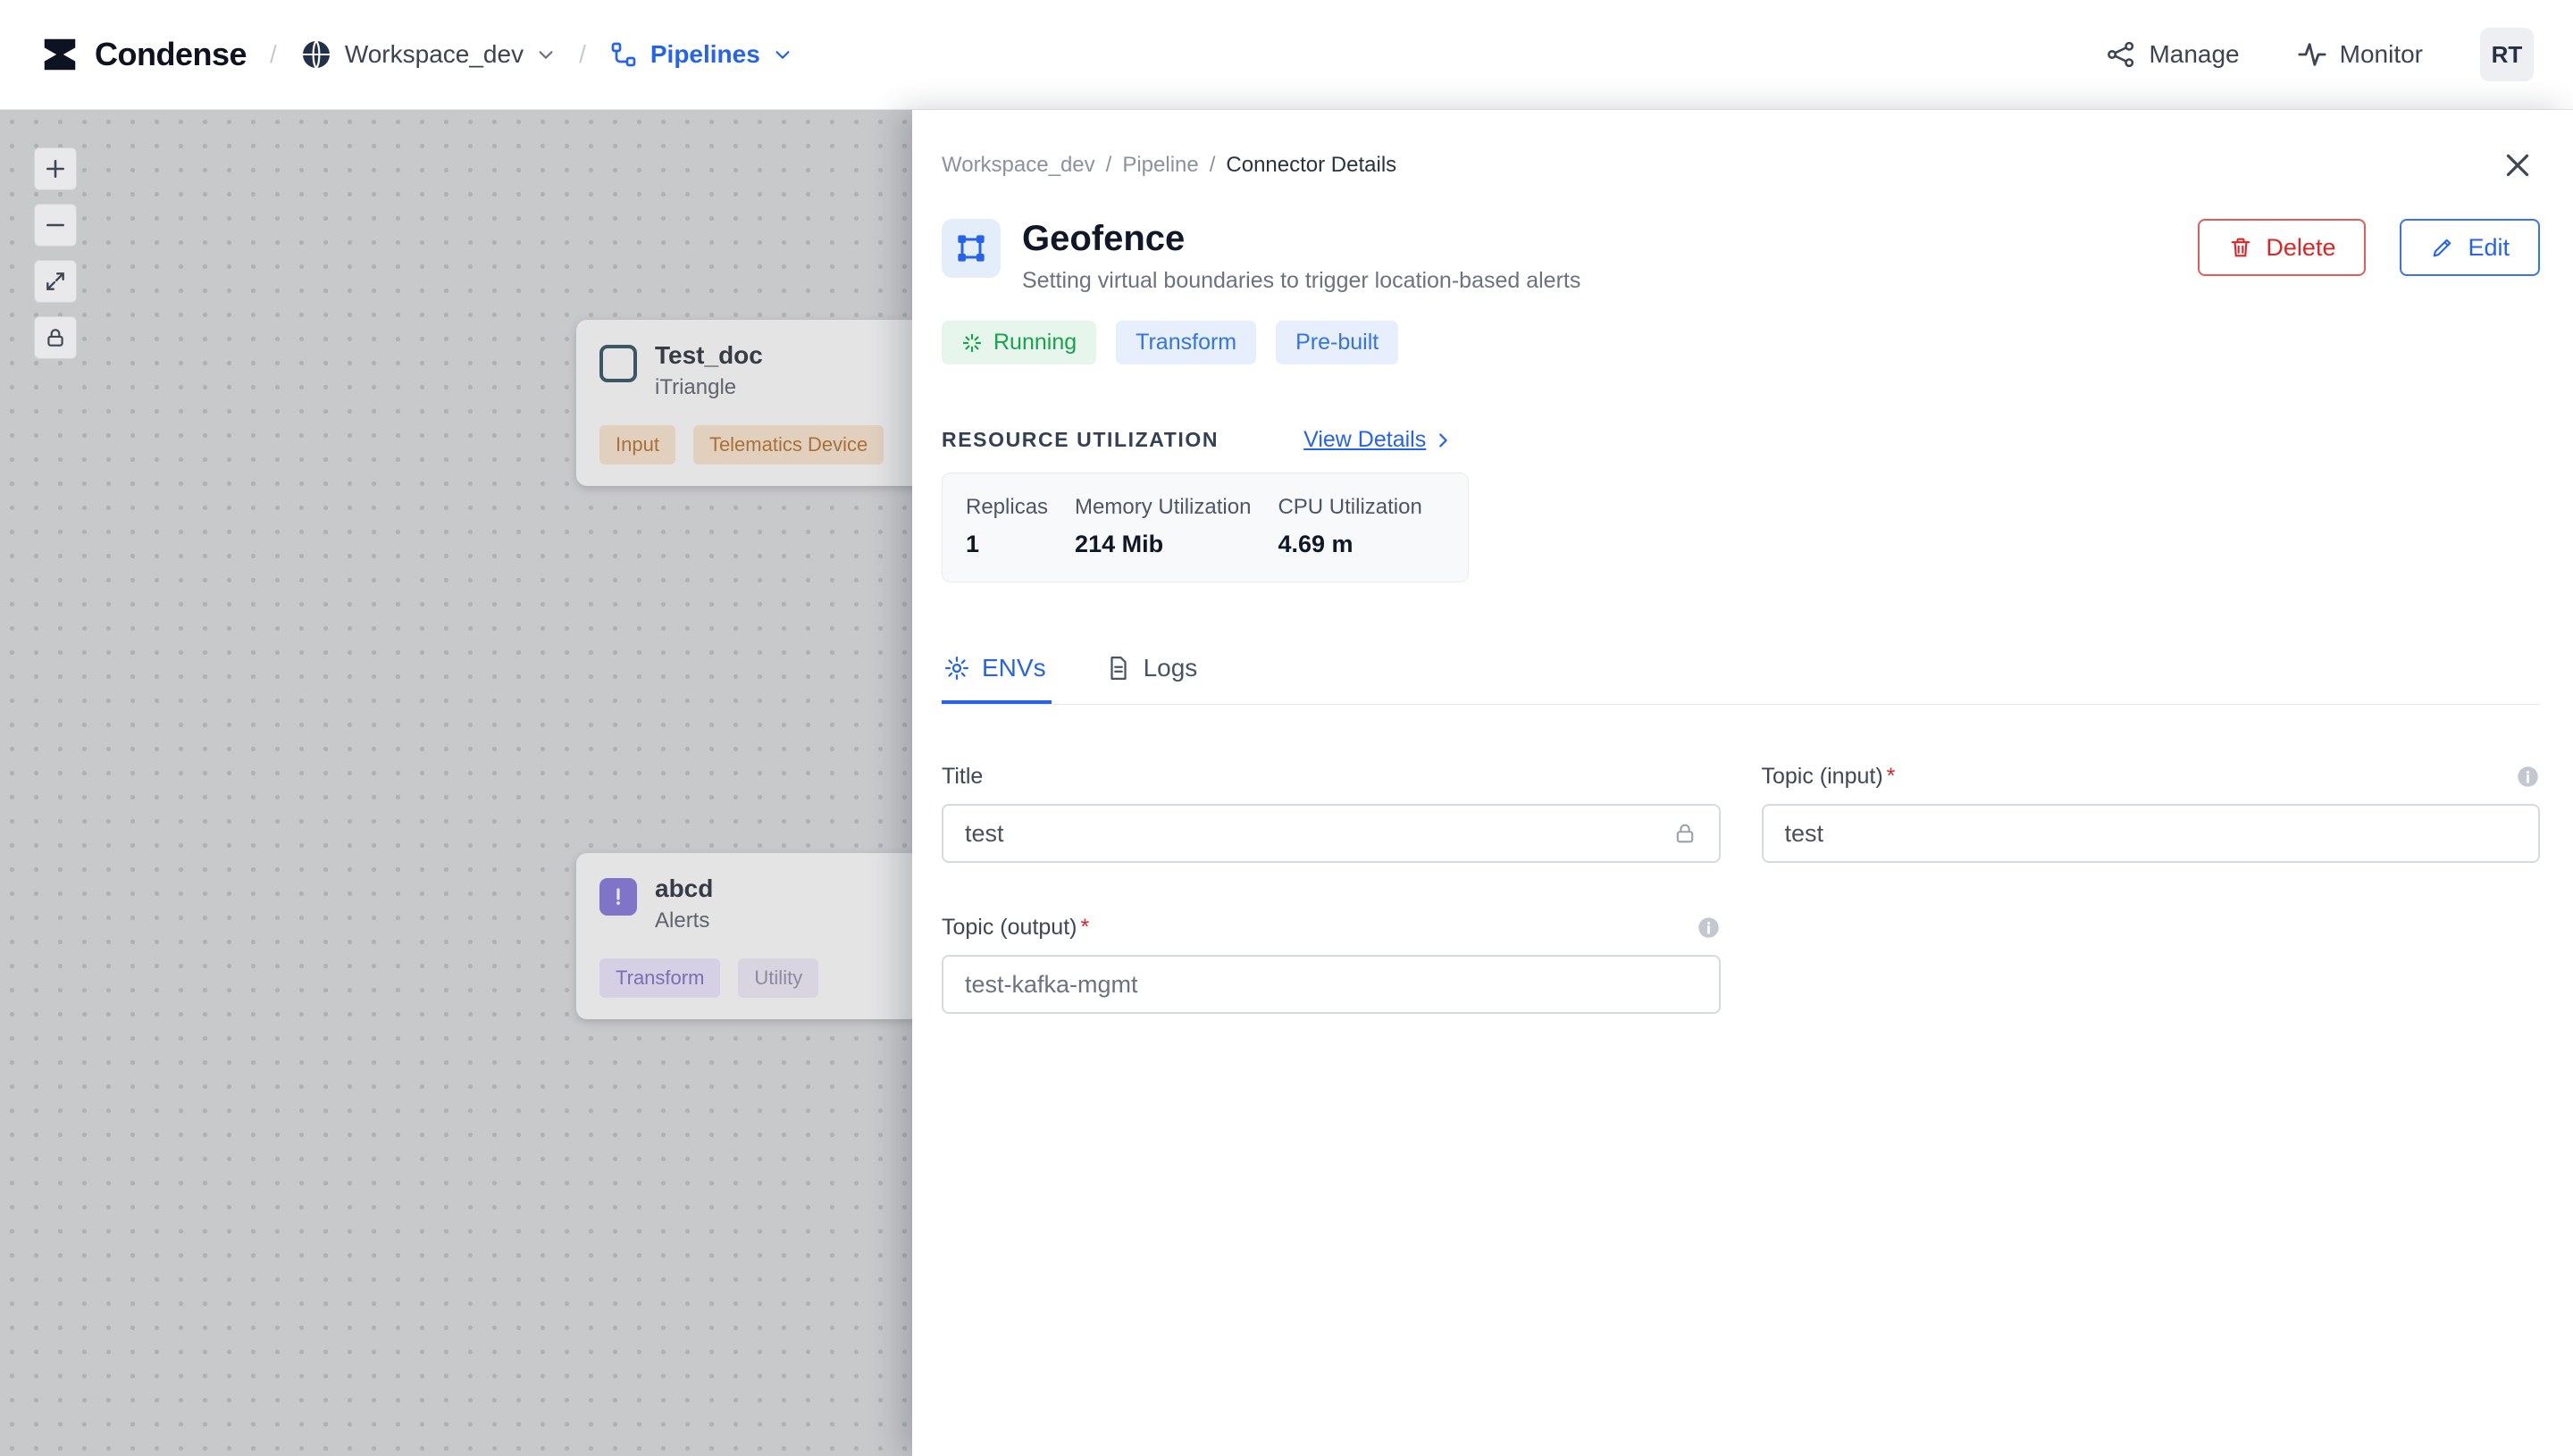 The height and width of the screenshot is (1456, 2573). Describe the element at coordinates (1160, 165) in the screenshot. I see `breadcrumb-pipeline: Pipeline` at that location.